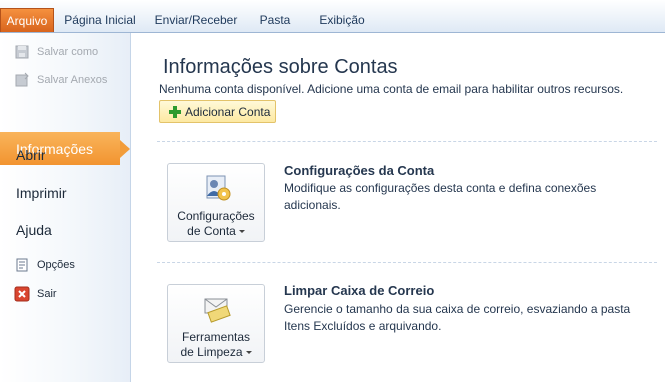 Image resolution: width=665 pixels, height=382 pixels. Describe the element at coordinates (41, 193) in the screenshot. I see `nav-print: Imprimir` at that location.